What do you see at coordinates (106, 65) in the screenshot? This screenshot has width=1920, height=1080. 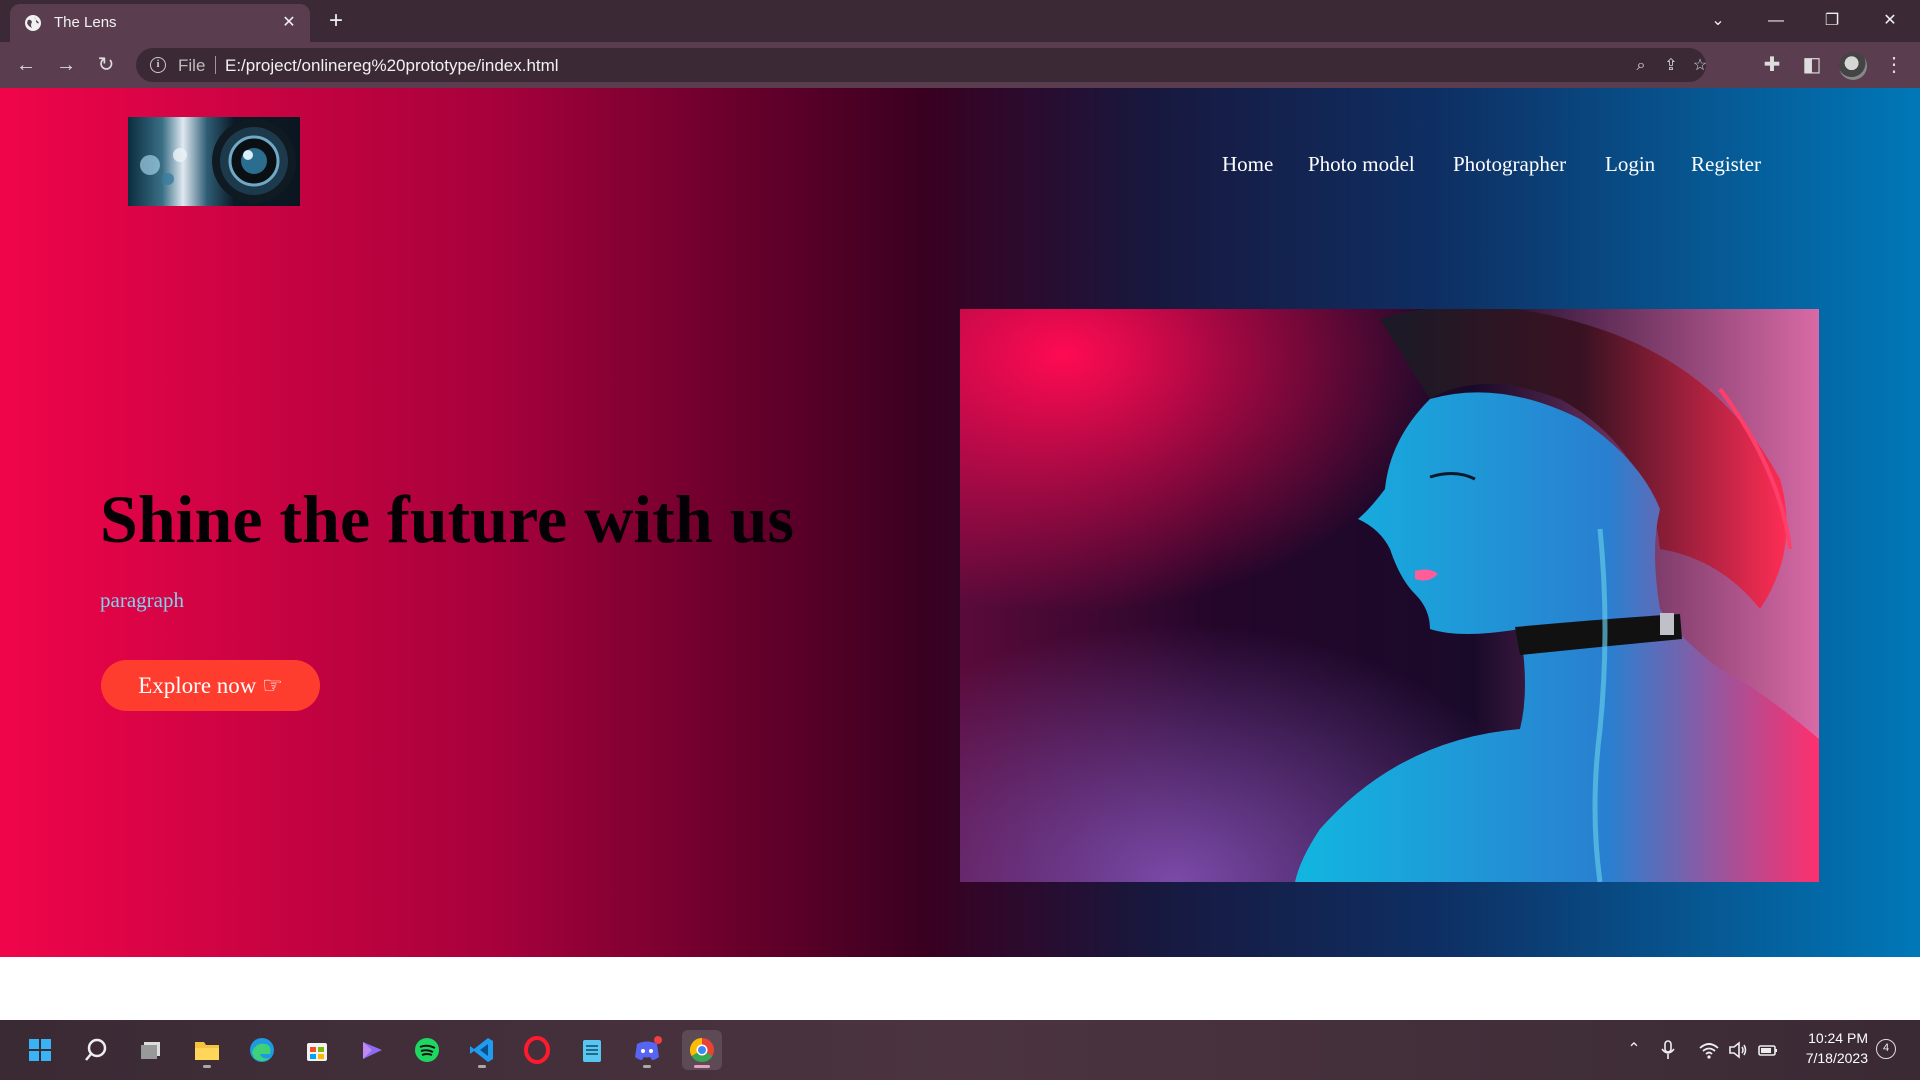 I see `reload-icon: ↻` at bounding box center [106, 65].